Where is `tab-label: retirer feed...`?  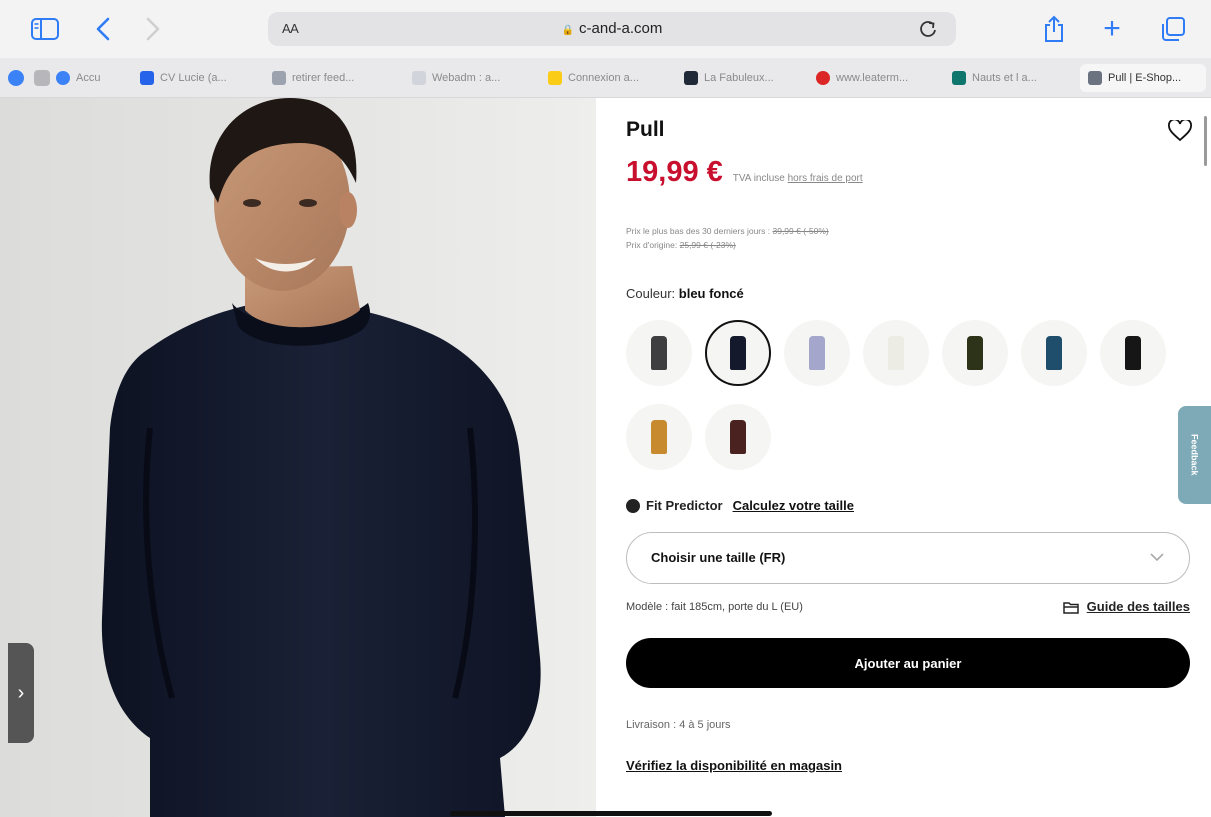 tab-label: retirer feed... is located at coordinates (323, 78).